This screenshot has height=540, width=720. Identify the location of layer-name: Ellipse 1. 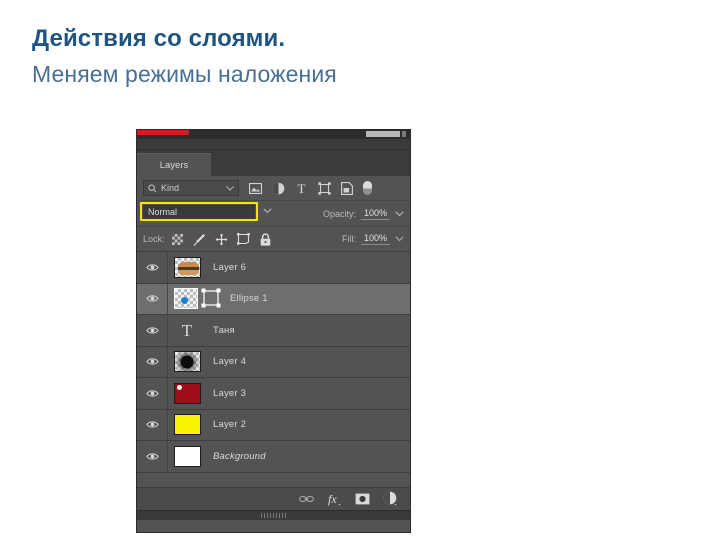
(248, 298).